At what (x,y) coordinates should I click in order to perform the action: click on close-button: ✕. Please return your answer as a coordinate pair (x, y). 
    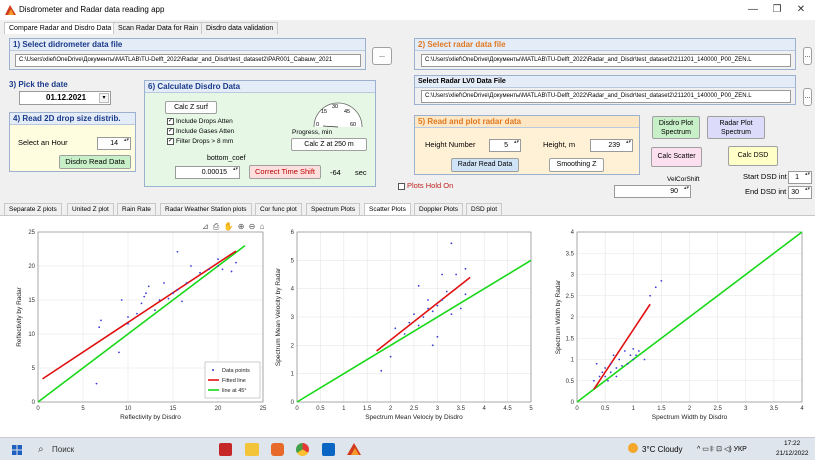
    Looking at the image, I should click on (801, 10).